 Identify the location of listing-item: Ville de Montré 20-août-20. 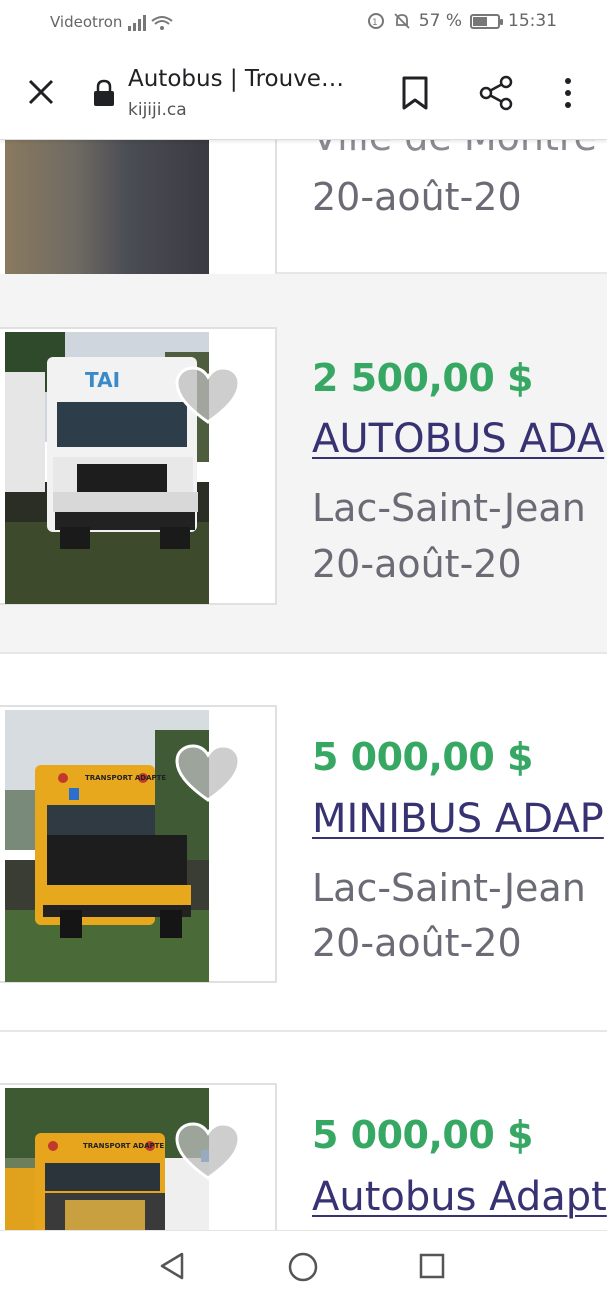
(303, 230).